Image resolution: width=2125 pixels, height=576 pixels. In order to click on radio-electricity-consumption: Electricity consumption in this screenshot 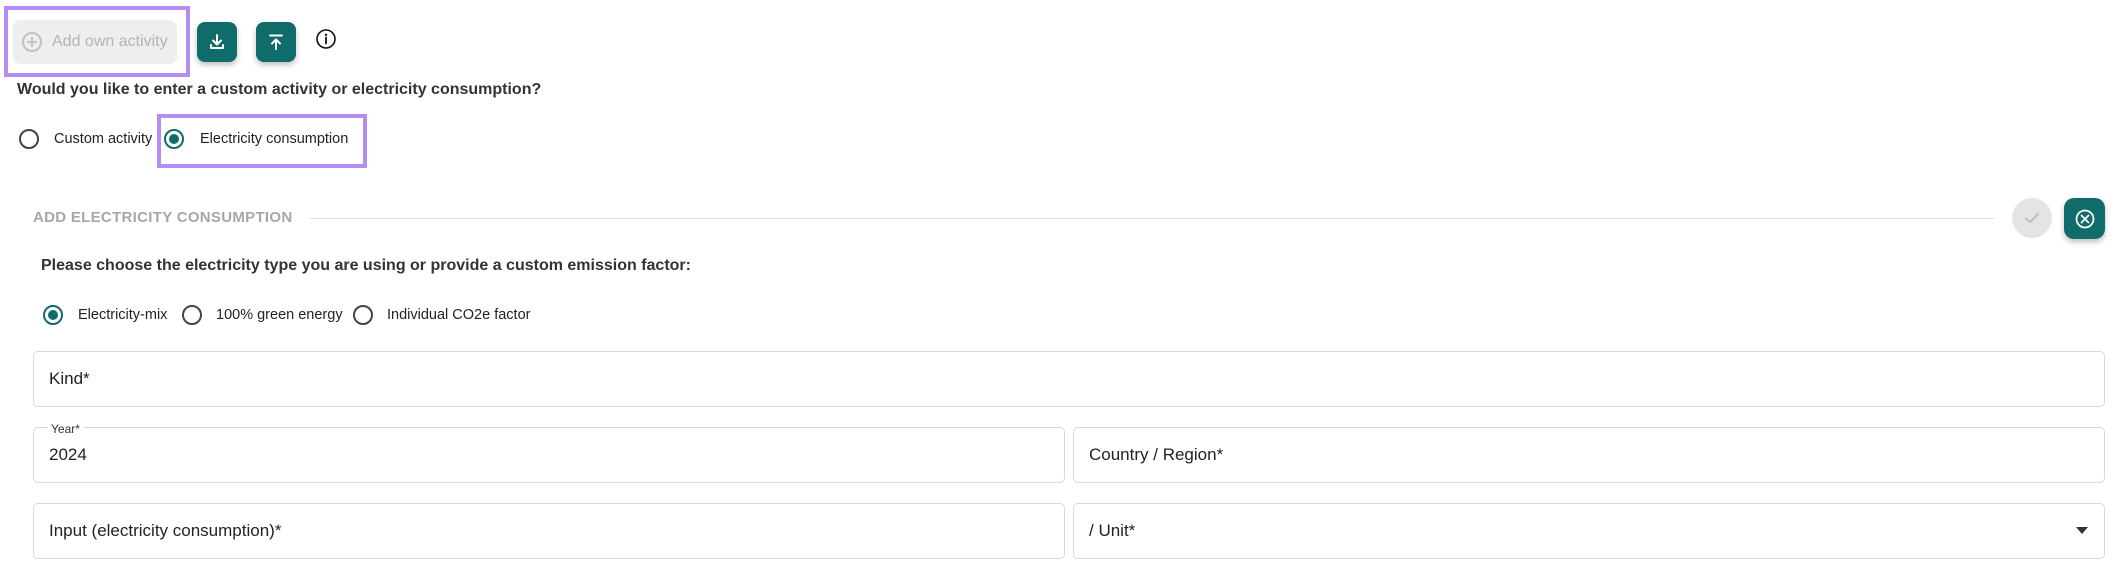, I will do `click(256, 139)`.